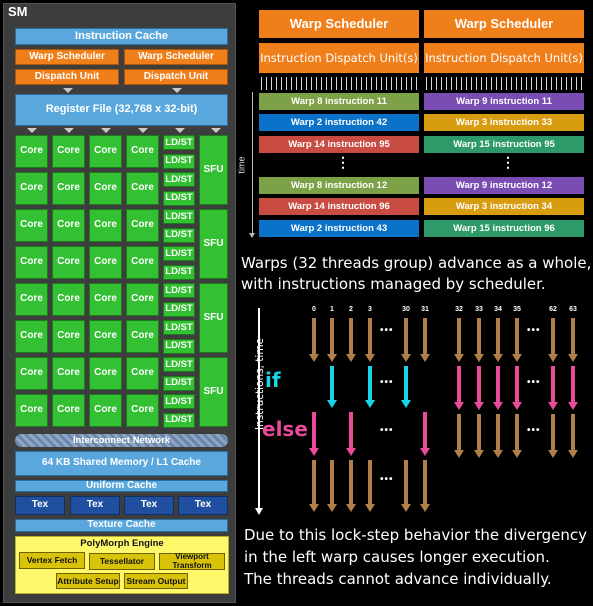 The image size is (593, 606). I want to click on caption-bottom-line-3: The threads cannot advance individually., so click(398, 579).